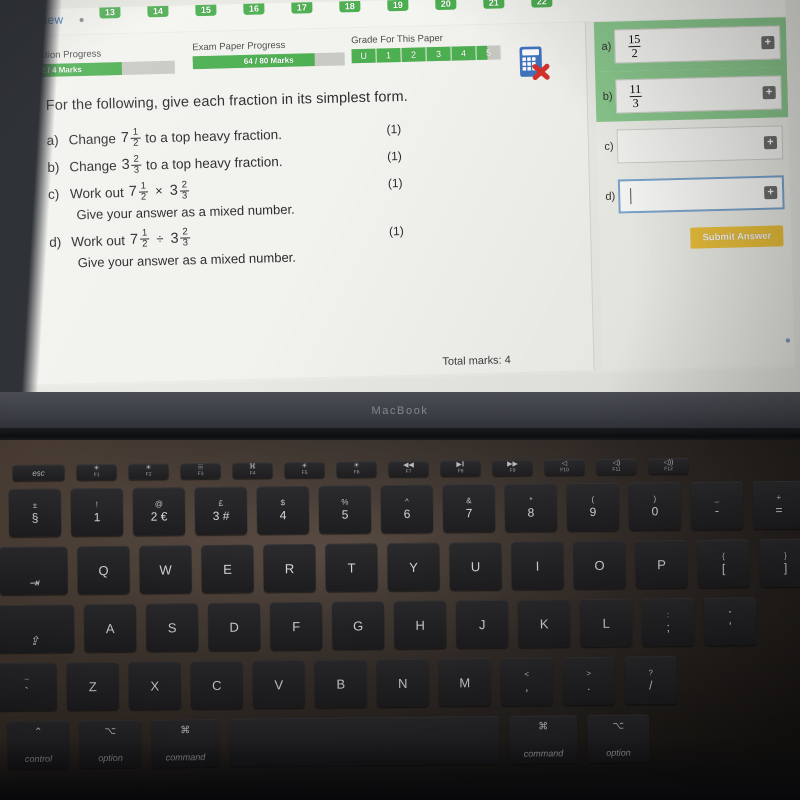  What do you see at coordinates (408, 469) in the screenshot?
I see `key-f7: ◀◀ F7` at bounding box center [408, 469].